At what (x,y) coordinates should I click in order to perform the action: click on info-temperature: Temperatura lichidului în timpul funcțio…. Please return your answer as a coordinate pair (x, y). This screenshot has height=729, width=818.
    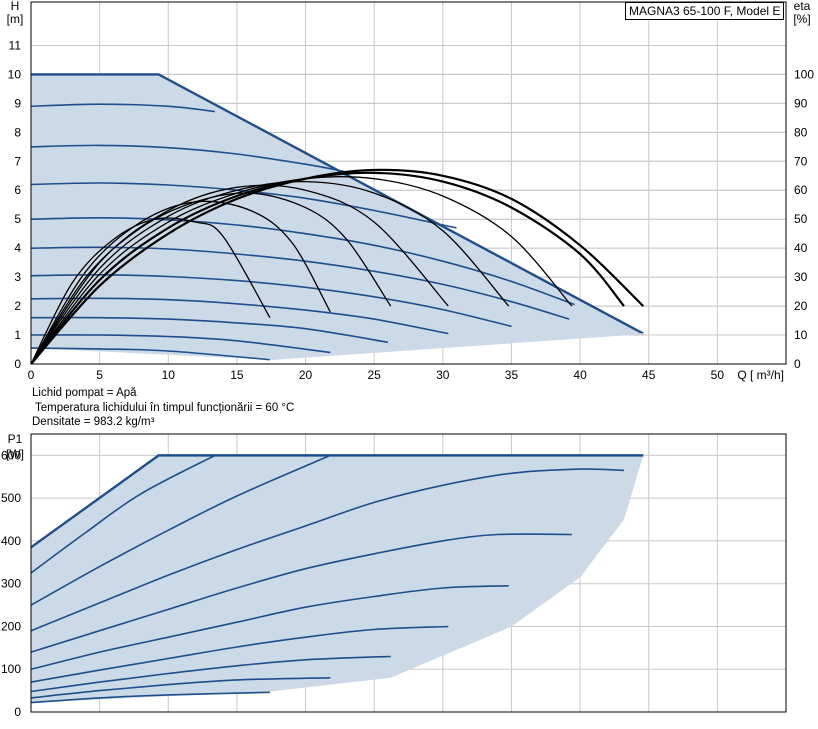
    Looking at the image, I should click on (165, 408).